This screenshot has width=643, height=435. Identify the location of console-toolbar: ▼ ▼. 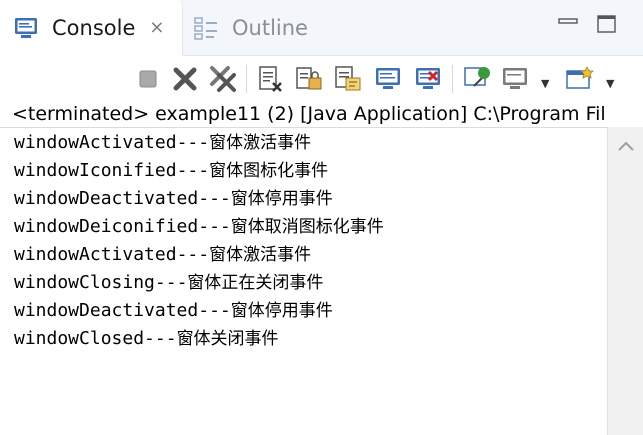
(321, 79).